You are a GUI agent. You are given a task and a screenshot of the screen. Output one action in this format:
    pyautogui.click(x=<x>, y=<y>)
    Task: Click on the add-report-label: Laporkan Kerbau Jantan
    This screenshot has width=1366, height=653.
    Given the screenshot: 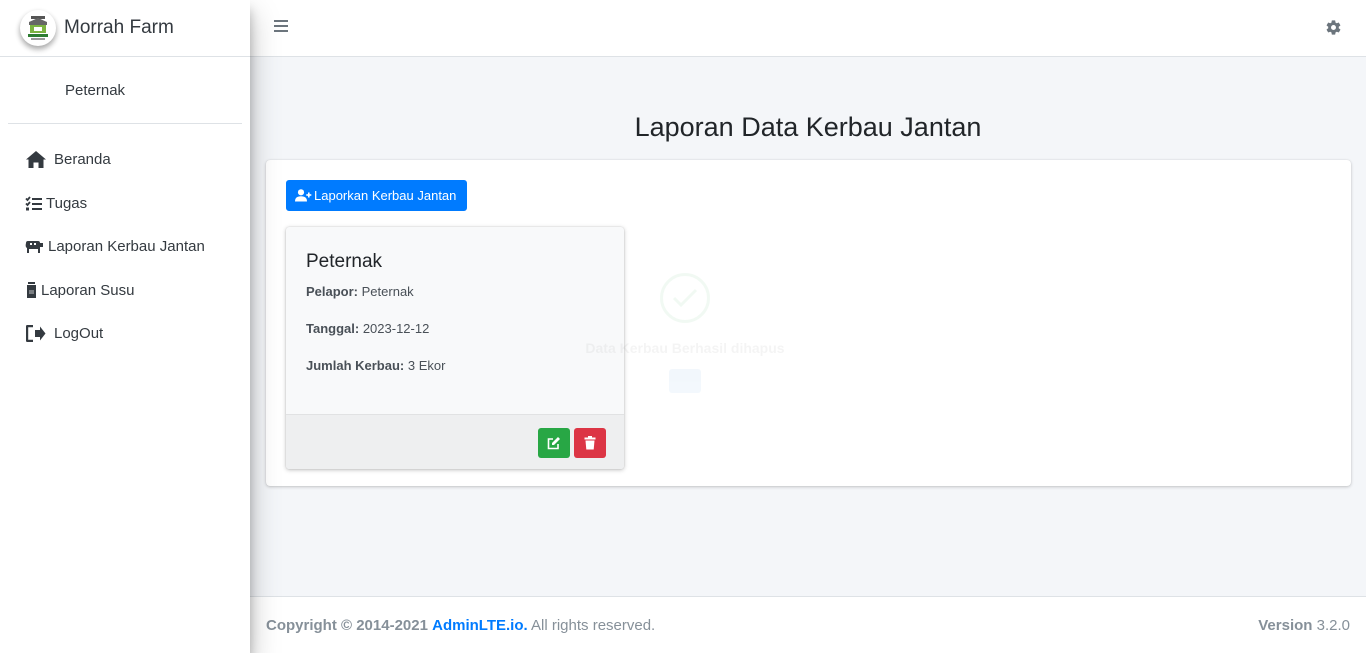 What is the action you would take?
    pyautogui.click(x=385, y=195)
    